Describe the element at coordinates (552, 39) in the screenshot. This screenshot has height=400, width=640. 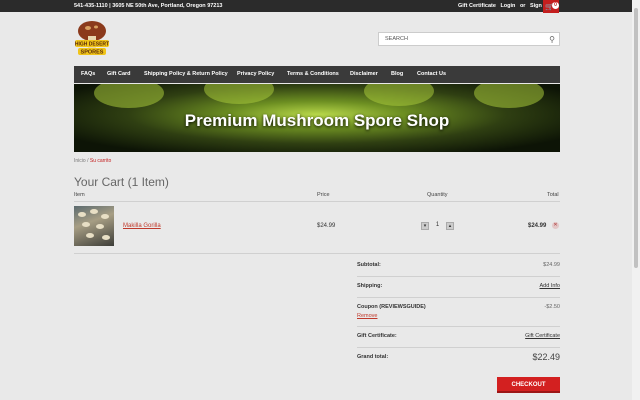
I see `search-icon: ⚲` at that location.